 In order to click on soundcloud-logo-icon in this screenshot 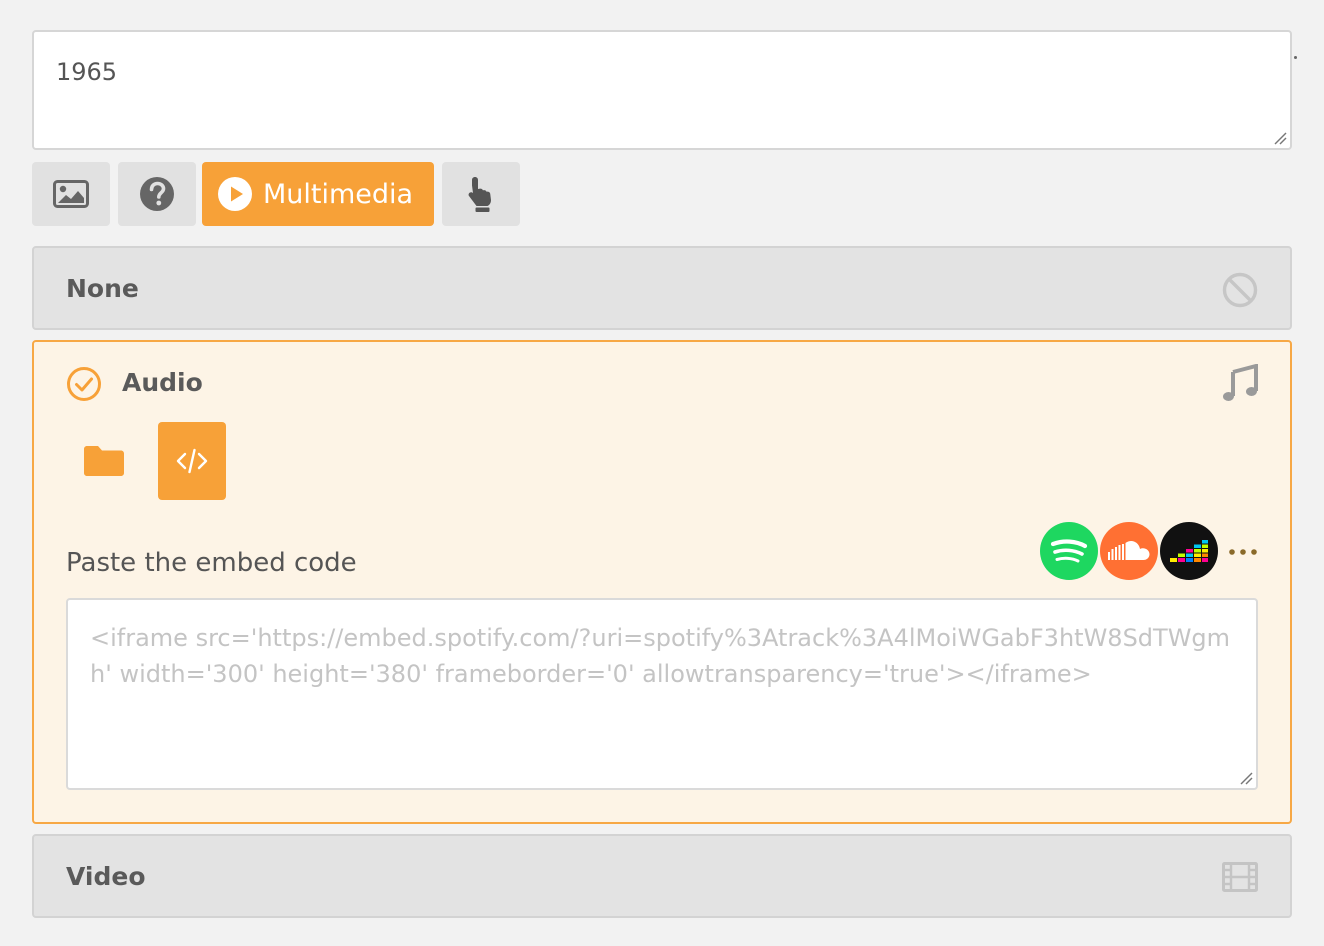, I will do `click(1129, 551)`.